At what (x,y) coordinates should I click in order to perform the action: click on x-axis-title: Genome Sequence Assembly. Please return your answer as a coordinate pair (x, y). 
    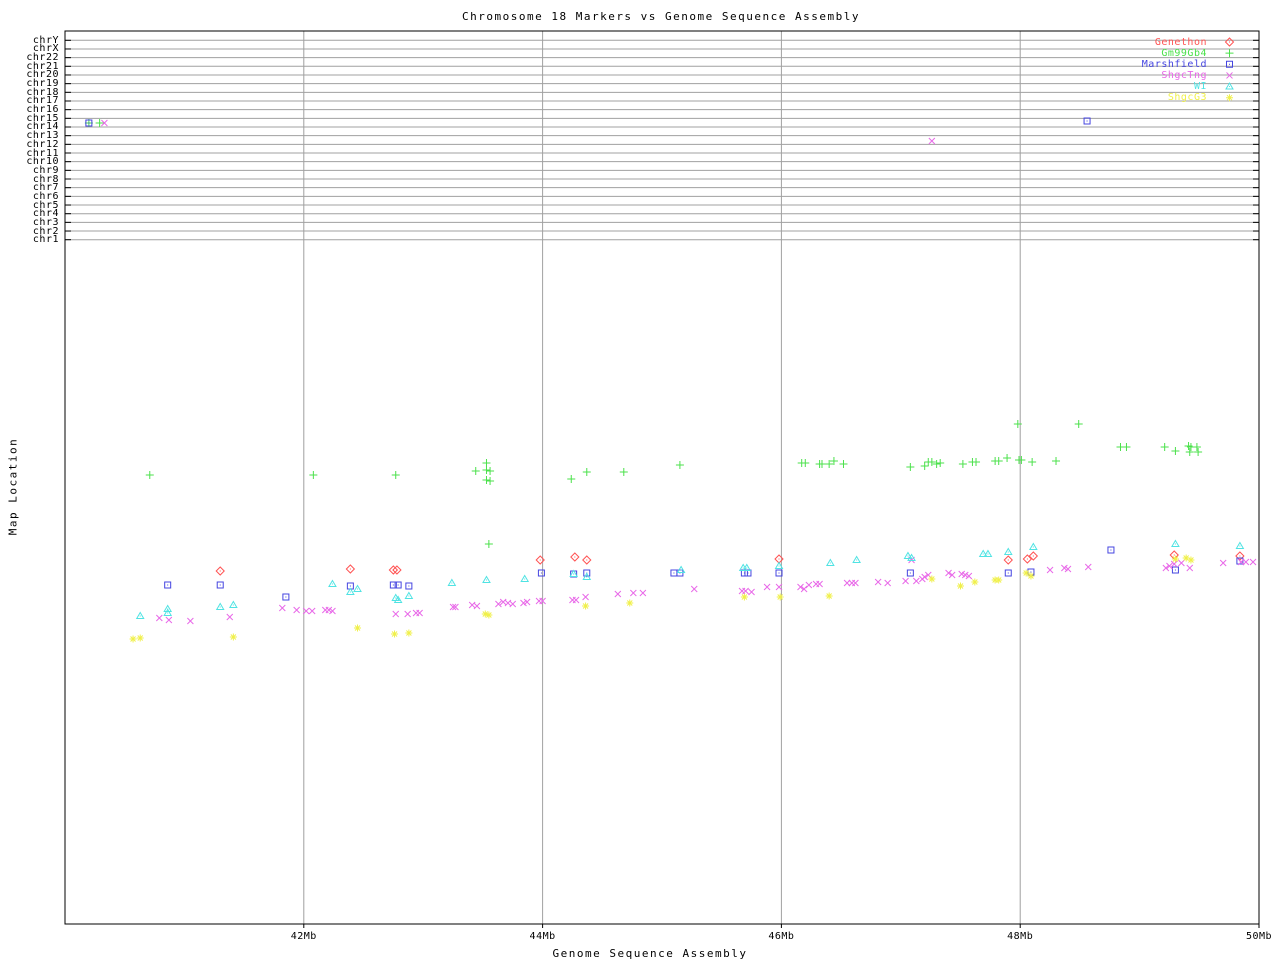
    Looking at the image, I should click on (650, 953).